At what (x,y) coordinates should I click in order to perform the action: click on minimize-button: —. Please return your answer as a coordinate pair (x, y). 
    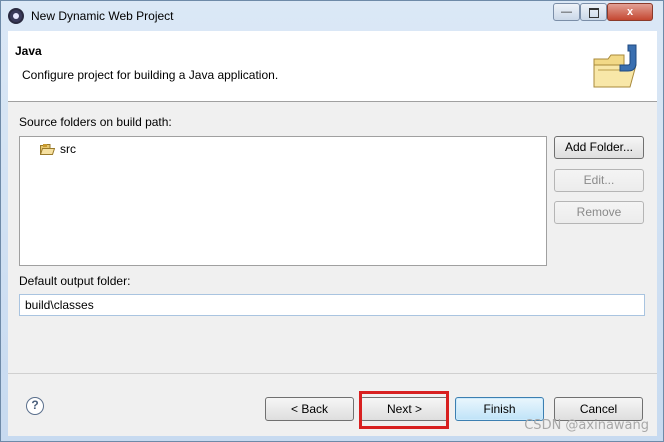
    Looking at the image, I should click on (566, 12).